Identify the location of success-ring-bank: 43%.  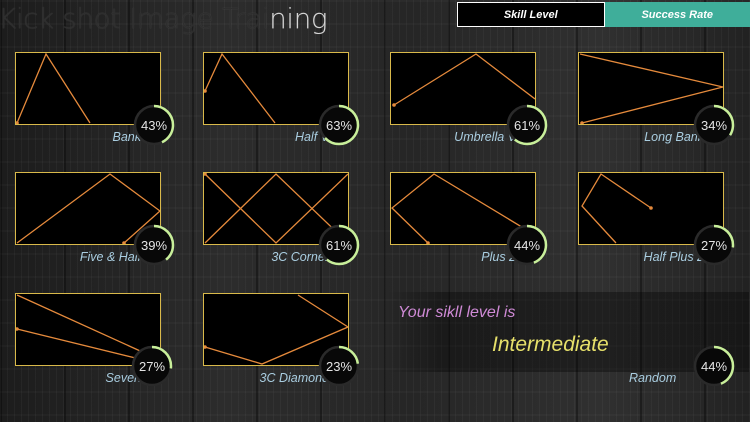
(154, 125).